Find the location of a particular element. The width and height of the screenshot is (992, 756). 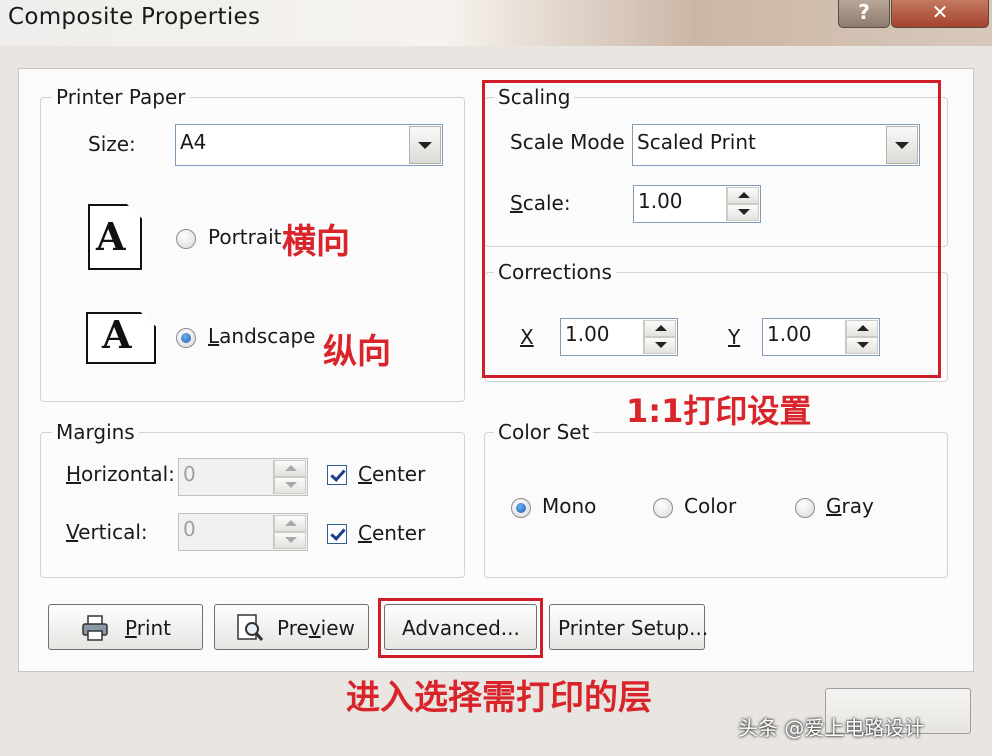

portrait-page-icon: A is located at coordinates (115, 237).